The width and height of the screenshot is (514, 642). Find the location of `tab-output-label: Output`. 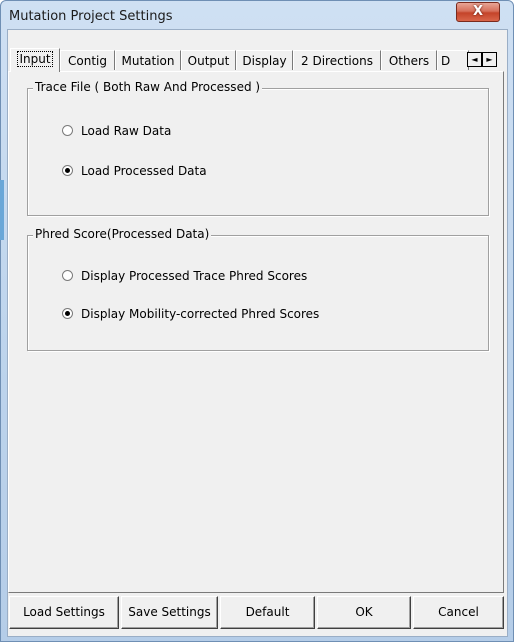

tab-output-label: Output is located at coordinates (208, 61).